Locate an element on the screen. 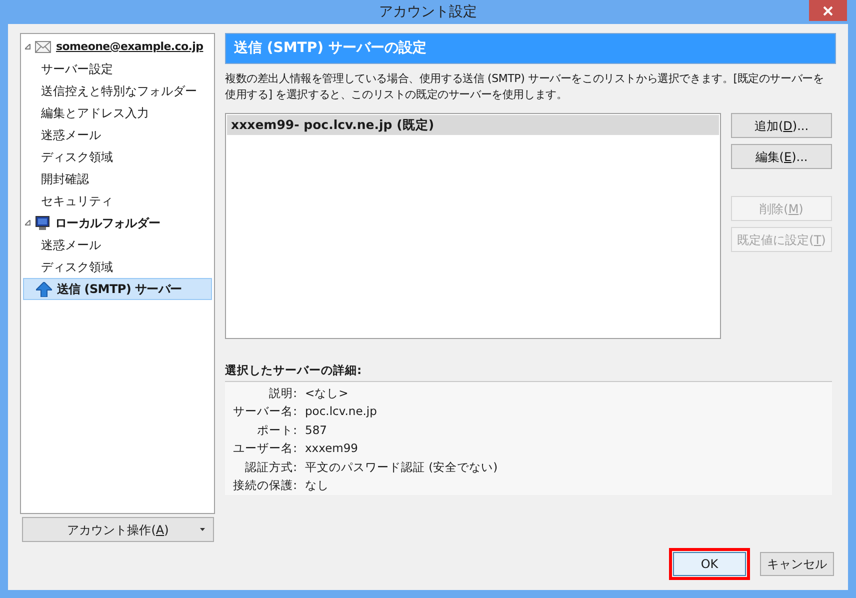  monitor-icon is located at coordinates (42, 223).